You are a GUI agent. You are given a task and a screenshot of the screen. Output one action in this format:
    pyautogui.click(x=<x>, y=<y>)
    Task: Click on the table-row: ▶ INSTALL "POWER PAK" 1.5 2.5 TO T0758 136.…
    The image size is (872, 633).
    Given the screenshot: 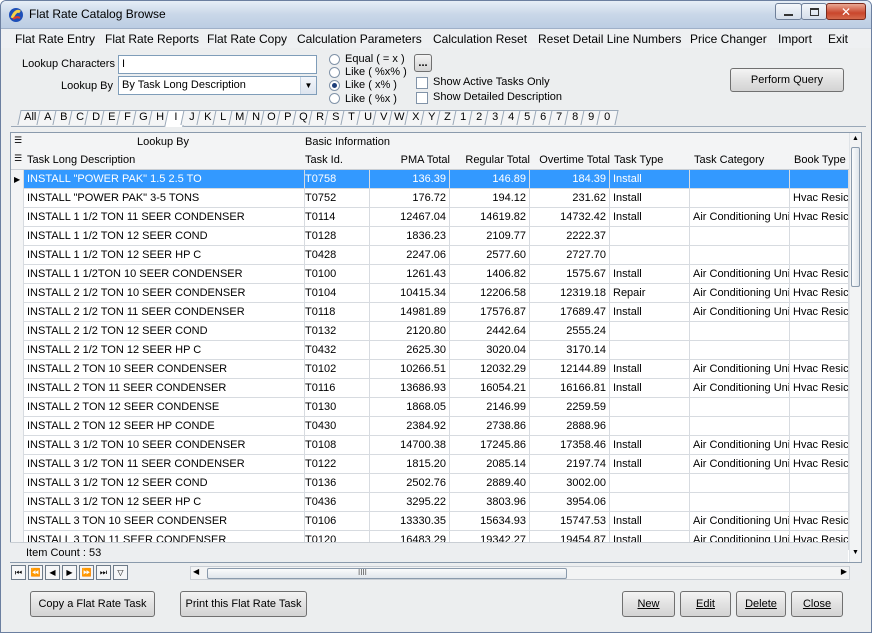 What is the action you would take?
    pyautogui.click(x=430, y=179)
    